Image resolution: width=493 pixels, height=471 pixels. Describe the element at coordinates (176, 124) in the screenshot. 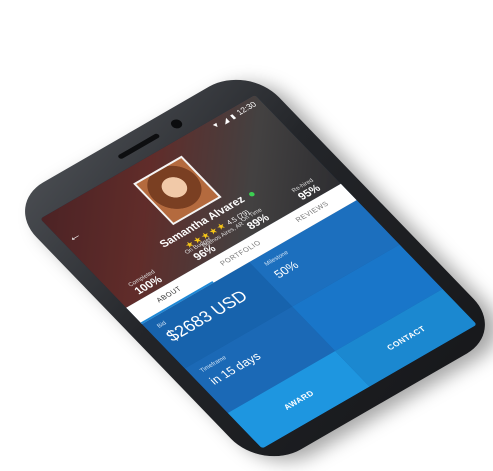

I see `phone-camera` at that location.